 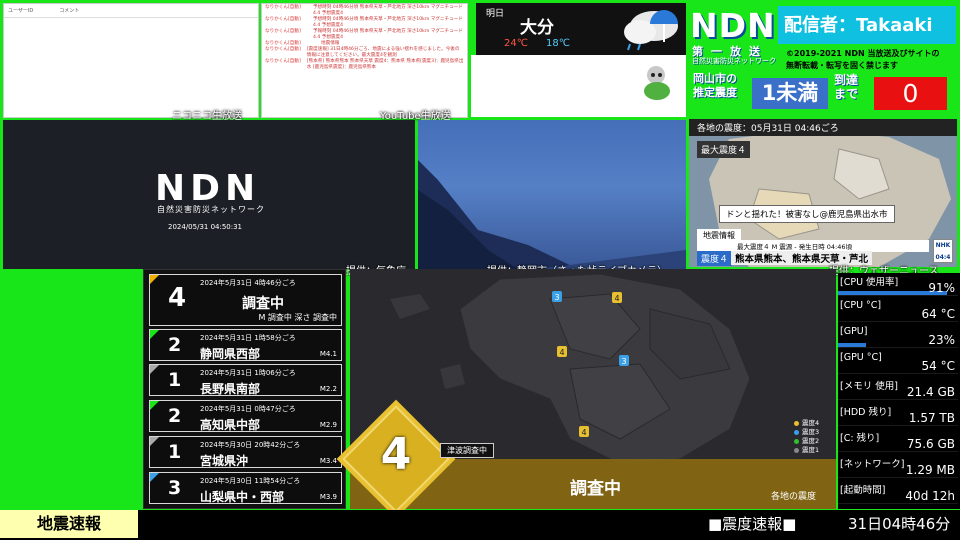 What do you see at coordinates (328, 354) in the screenshot?
I see `earthquake-magnitude: M4.1` at bounding box center [328, 354].